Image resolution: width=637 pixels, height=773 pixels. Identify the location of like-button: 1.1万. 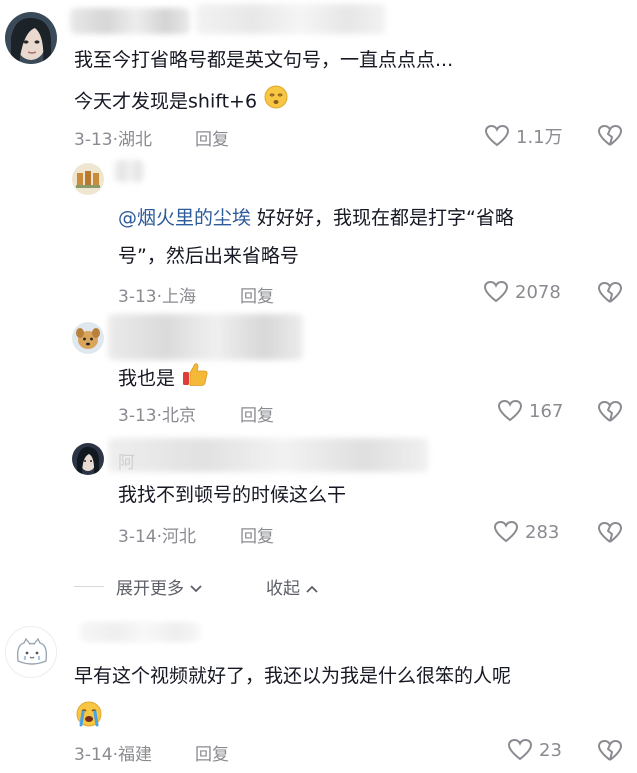
(523, 136).